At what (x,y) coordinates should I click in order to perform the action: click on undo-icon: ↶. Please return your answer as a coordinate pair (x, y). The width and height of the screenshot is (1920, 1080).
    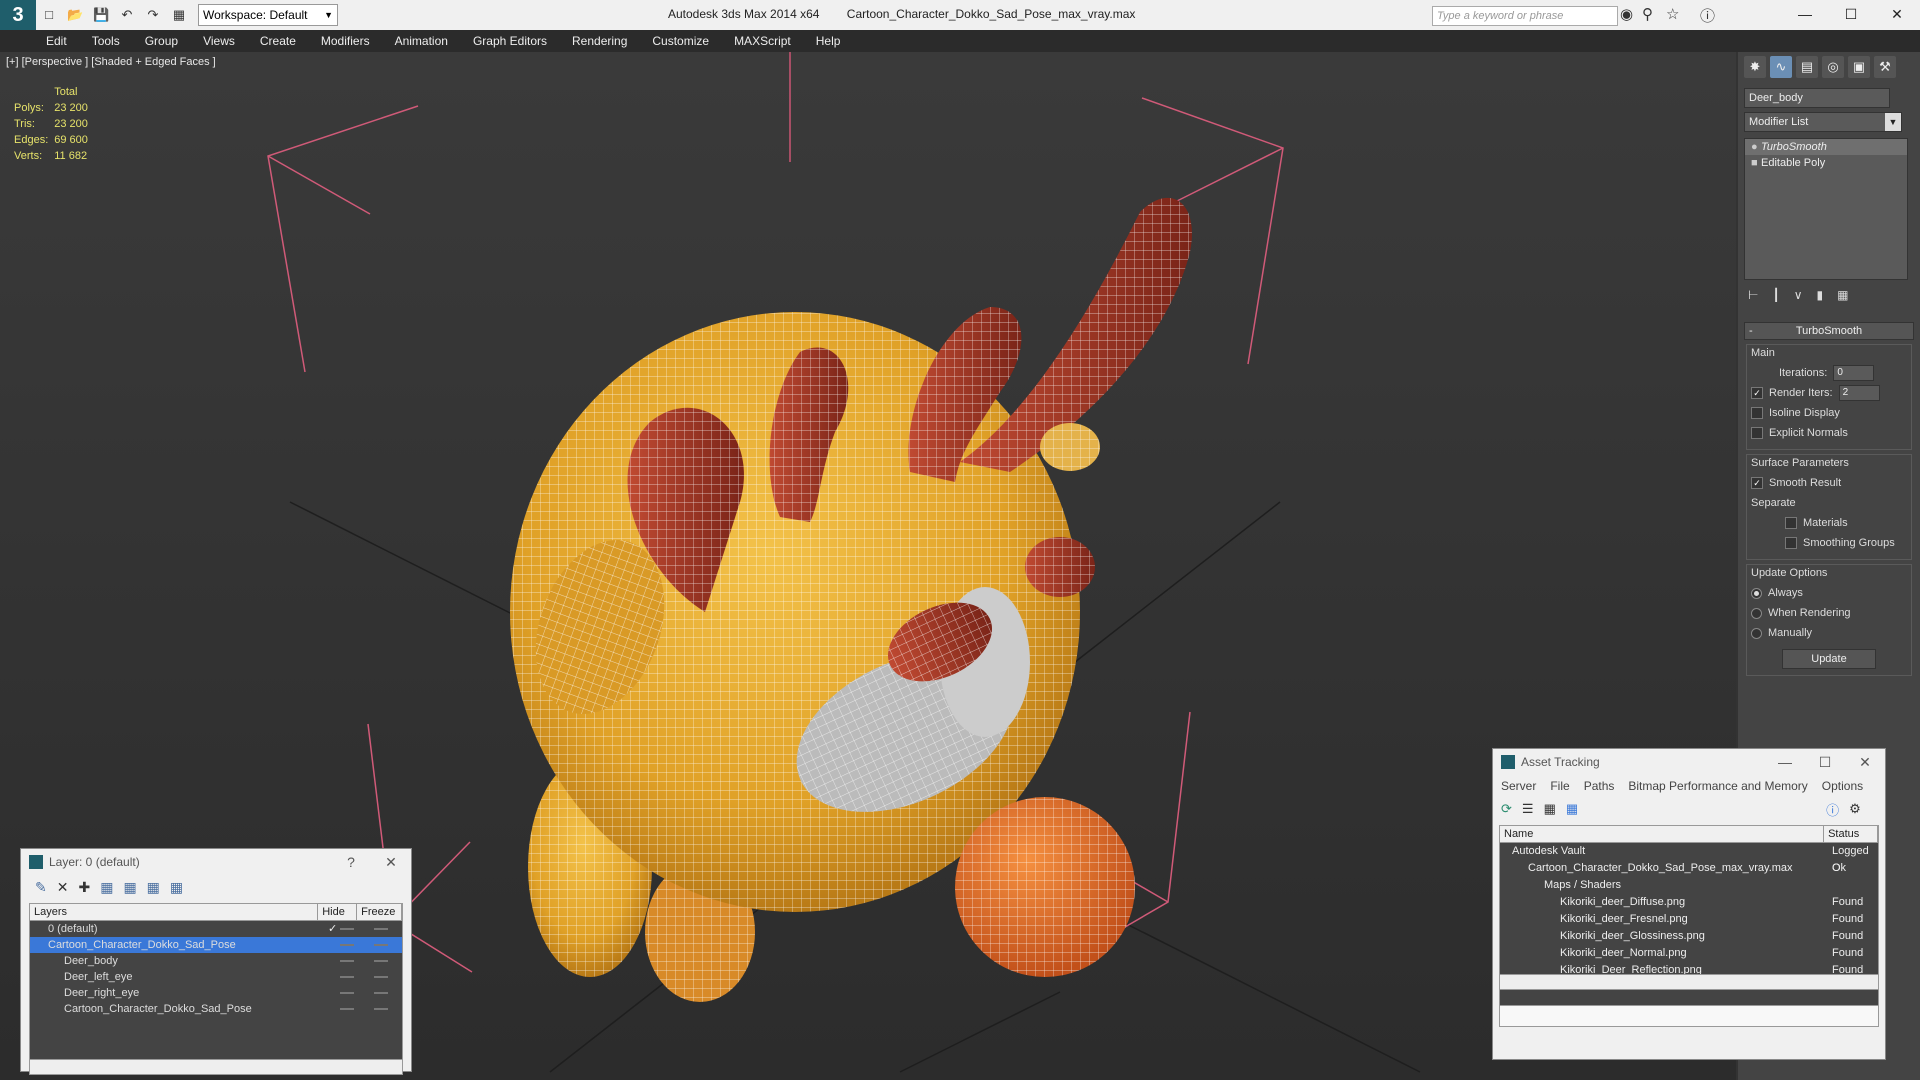
    Looking at the image, I should click on (127, 15).